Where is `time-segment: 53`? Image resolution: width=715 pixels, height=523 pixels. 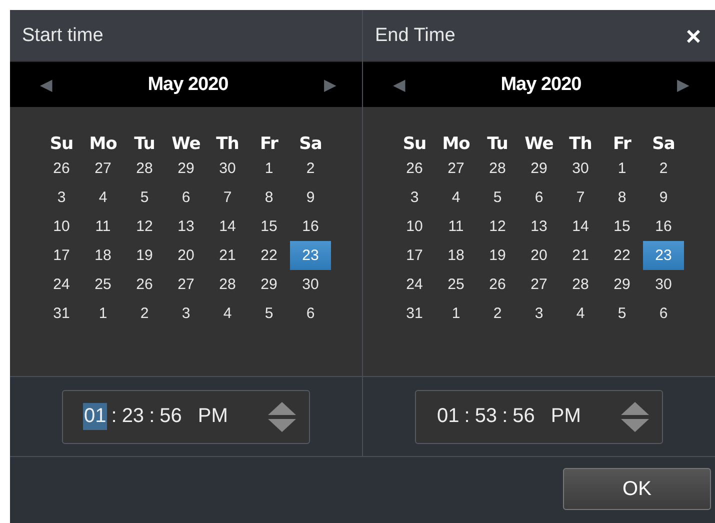
time-segment: 53 is located at coordinates (486, 416).